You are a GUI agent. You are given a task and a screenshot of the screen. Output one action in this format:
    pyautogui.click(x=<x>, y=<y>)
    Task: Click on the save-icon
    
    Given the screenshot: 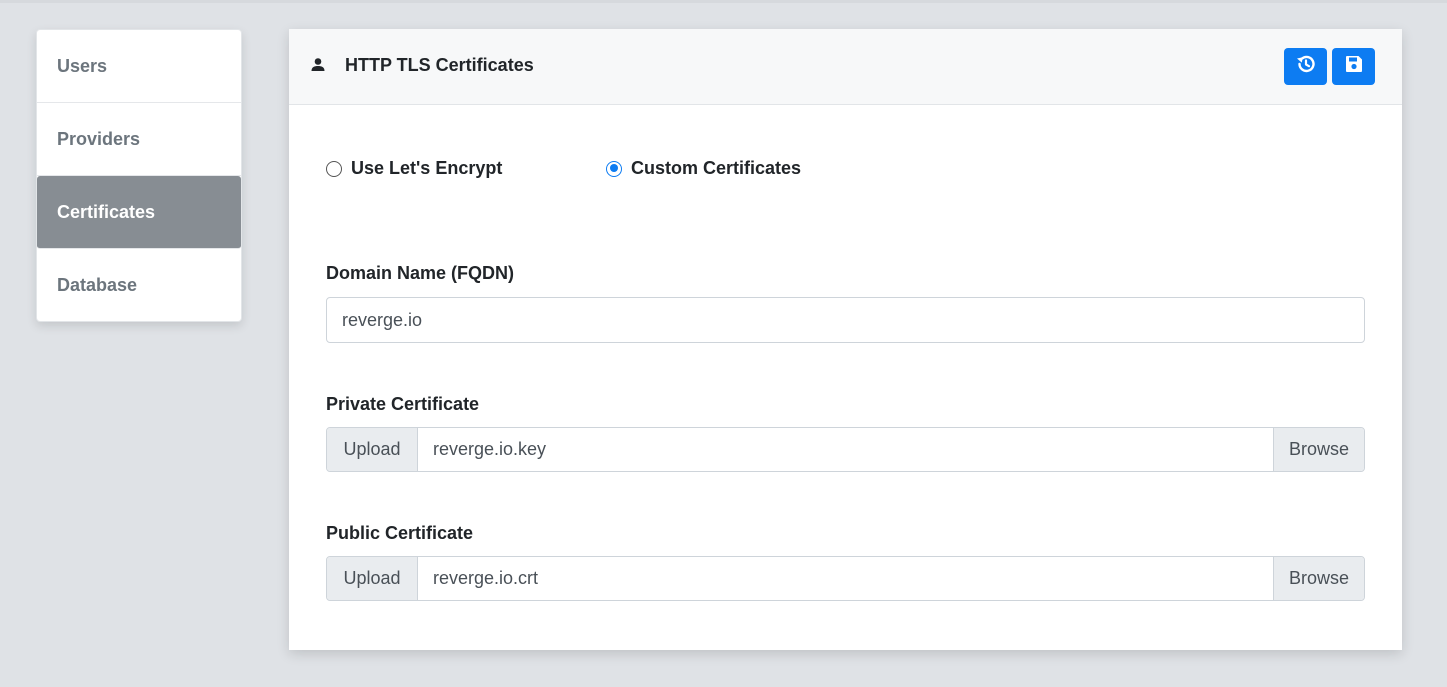 What is the action you would take?
    pyautogui.click(x=1354, y=66)
    